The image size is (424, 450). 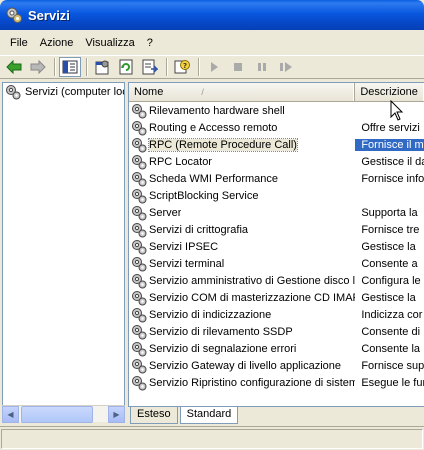 What do you see at coordinates (57, 414) in the screenshot?
I see `scroll-thumb` at bounding box center [57, 414].